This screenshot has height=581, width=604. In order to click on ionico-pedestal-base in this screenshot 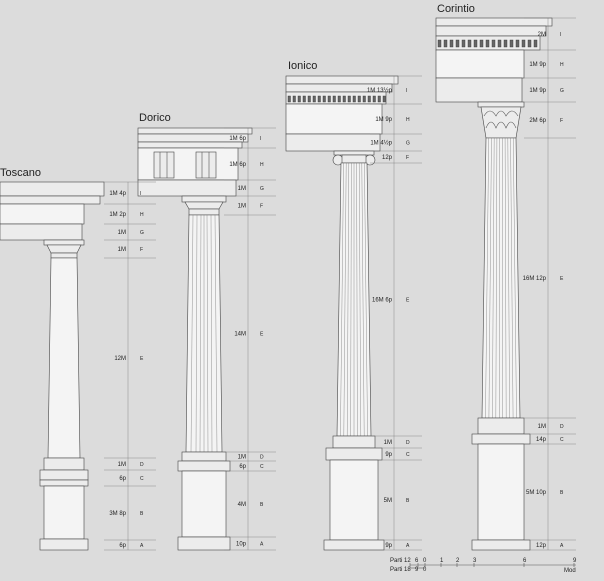, I will do `click(354, 545)`.